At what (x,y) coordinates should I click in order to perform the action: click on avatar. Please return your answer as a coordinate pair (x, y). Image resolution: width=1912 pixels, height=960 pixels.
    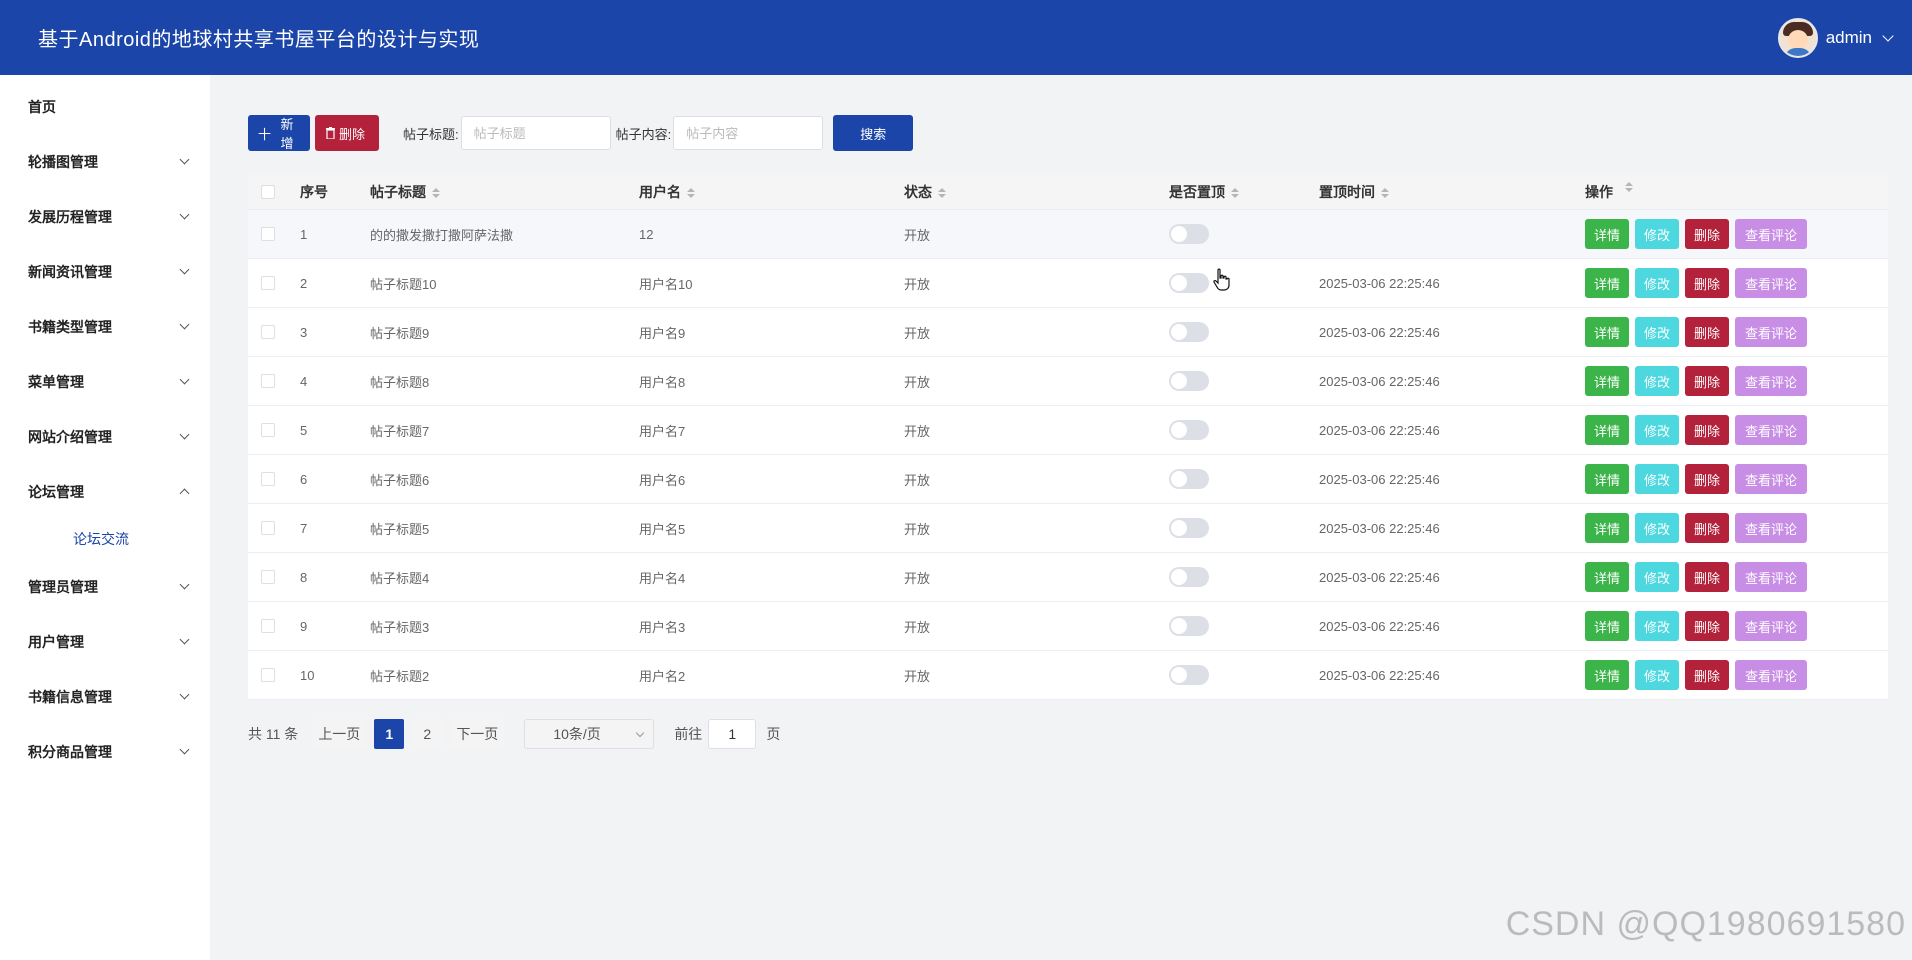
    Looking at the image, I should click on (1797, 37).